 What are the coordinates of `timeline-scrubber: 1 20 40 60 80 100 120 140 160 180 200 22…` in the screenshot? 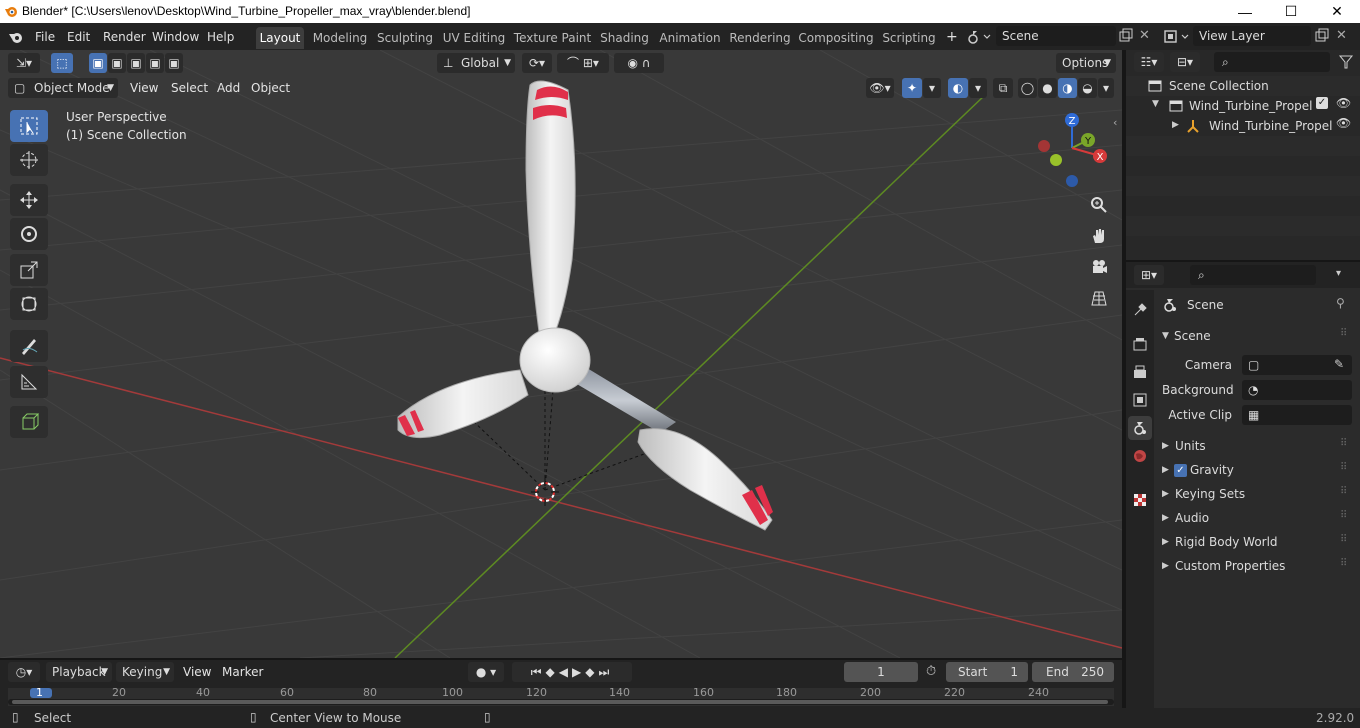 It's located at (561, 697).